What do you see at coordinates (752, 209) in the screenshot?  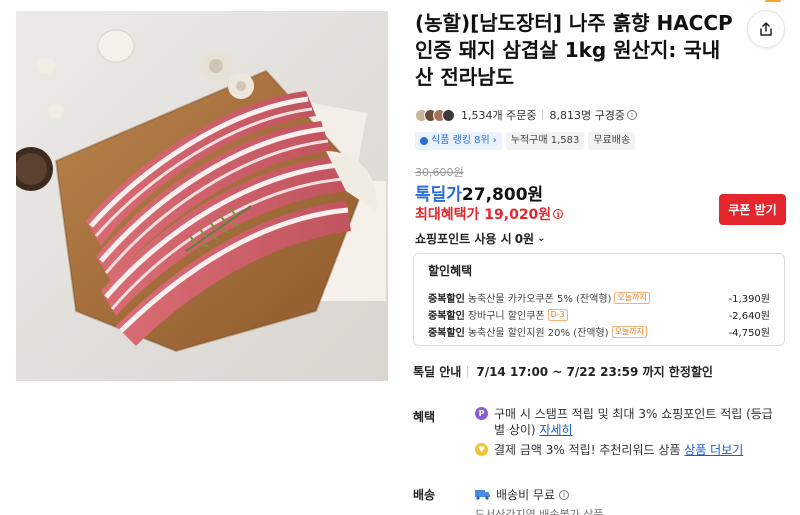 I see `get-coupon-button: 쿠폰 받기` at bounding box center [752, 209].